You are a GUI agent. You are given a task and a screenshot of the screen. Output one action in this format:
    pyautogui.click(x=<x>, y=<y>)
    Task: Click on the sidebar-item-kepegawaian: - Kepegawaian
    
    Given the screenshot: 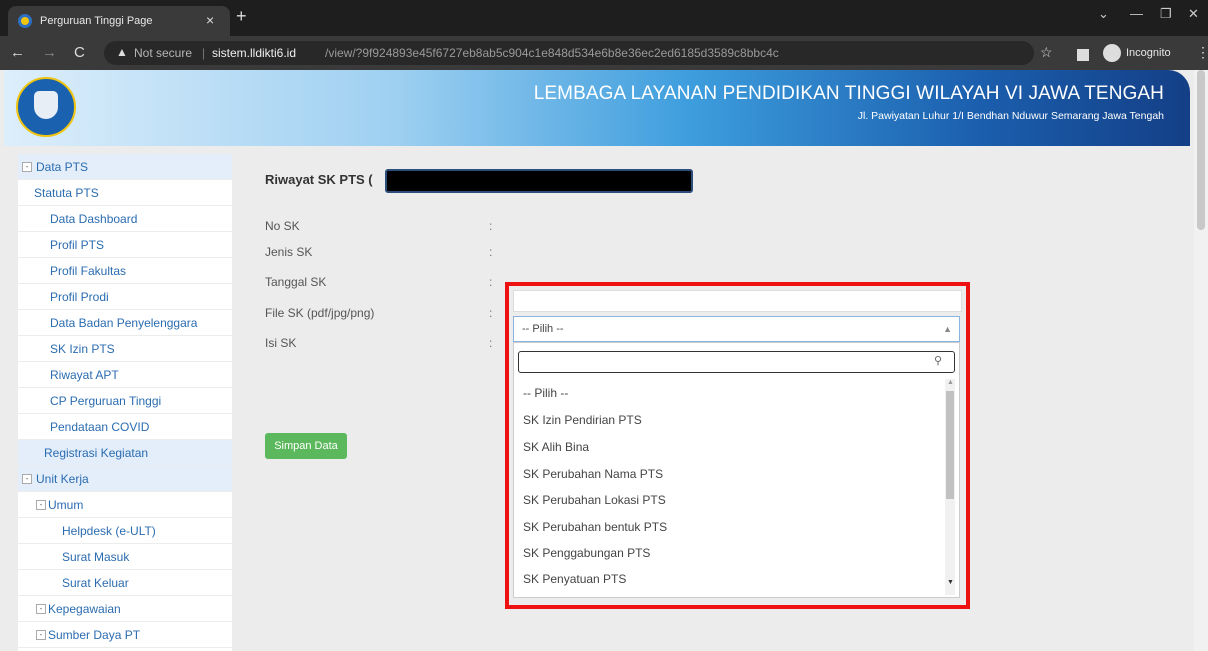 What is the action you would take?
    pyautogui.click(x=125, y=609)
    